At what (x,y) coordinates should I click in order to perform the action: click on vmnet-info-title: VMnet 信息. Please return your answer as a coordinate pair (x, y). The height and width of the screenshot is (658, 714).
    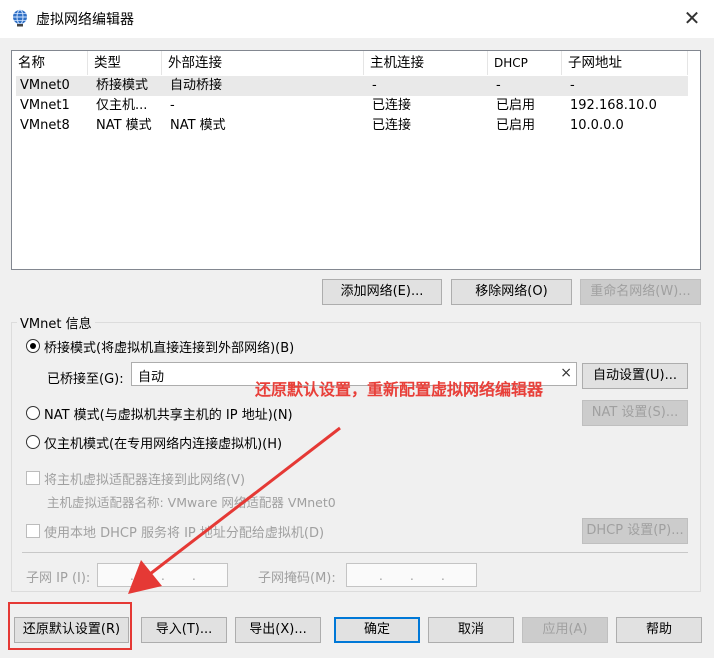
    Looking at the image, I should click on (56, 322).